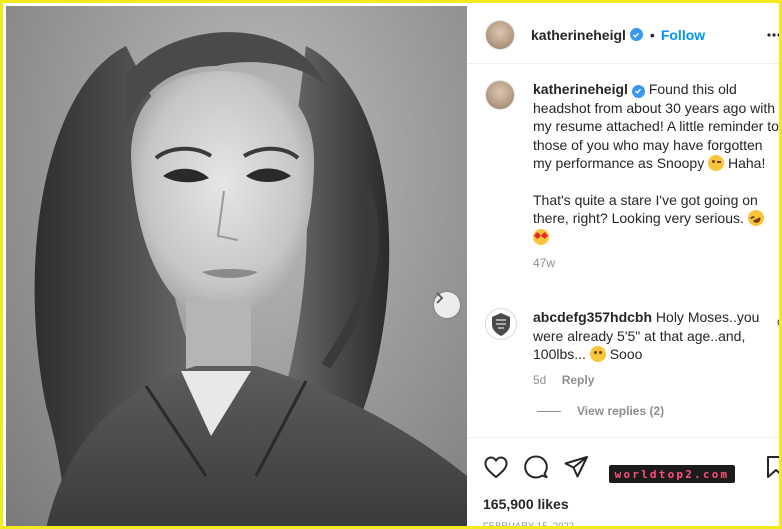  I want to click on commenter-avatar, so click(501, 324).